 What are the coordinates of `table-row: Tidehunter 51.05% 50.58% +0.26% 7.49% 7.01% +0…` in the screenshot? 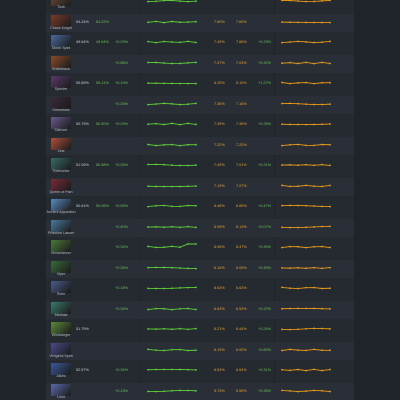 It's located at (200, 166).